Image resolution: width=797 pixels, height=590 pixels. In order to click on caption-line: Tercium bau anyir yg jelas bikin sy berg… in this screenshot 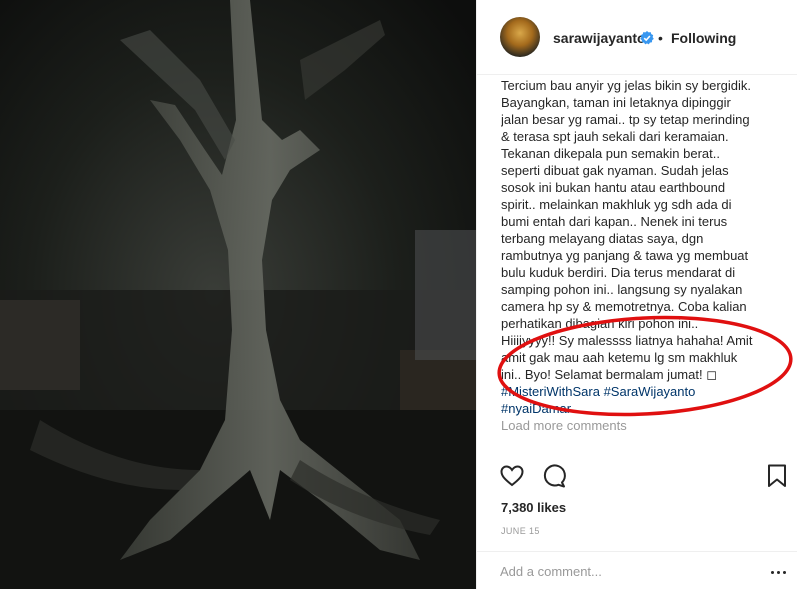, I will do `click(626, 85)`.